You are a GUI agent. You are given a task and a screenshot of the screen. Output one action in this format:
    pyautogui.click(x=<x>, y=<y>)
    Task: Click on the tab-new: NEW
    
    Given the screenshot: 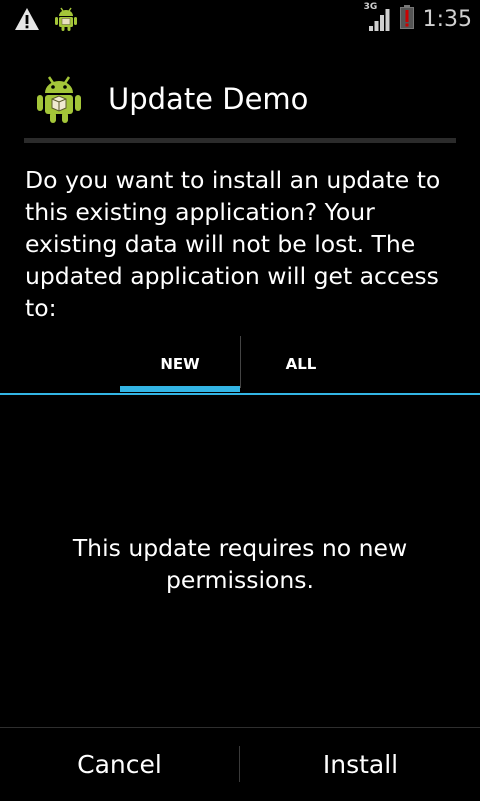 What is the action you would take?
    pyautogui.click(x=180, y=364)
    